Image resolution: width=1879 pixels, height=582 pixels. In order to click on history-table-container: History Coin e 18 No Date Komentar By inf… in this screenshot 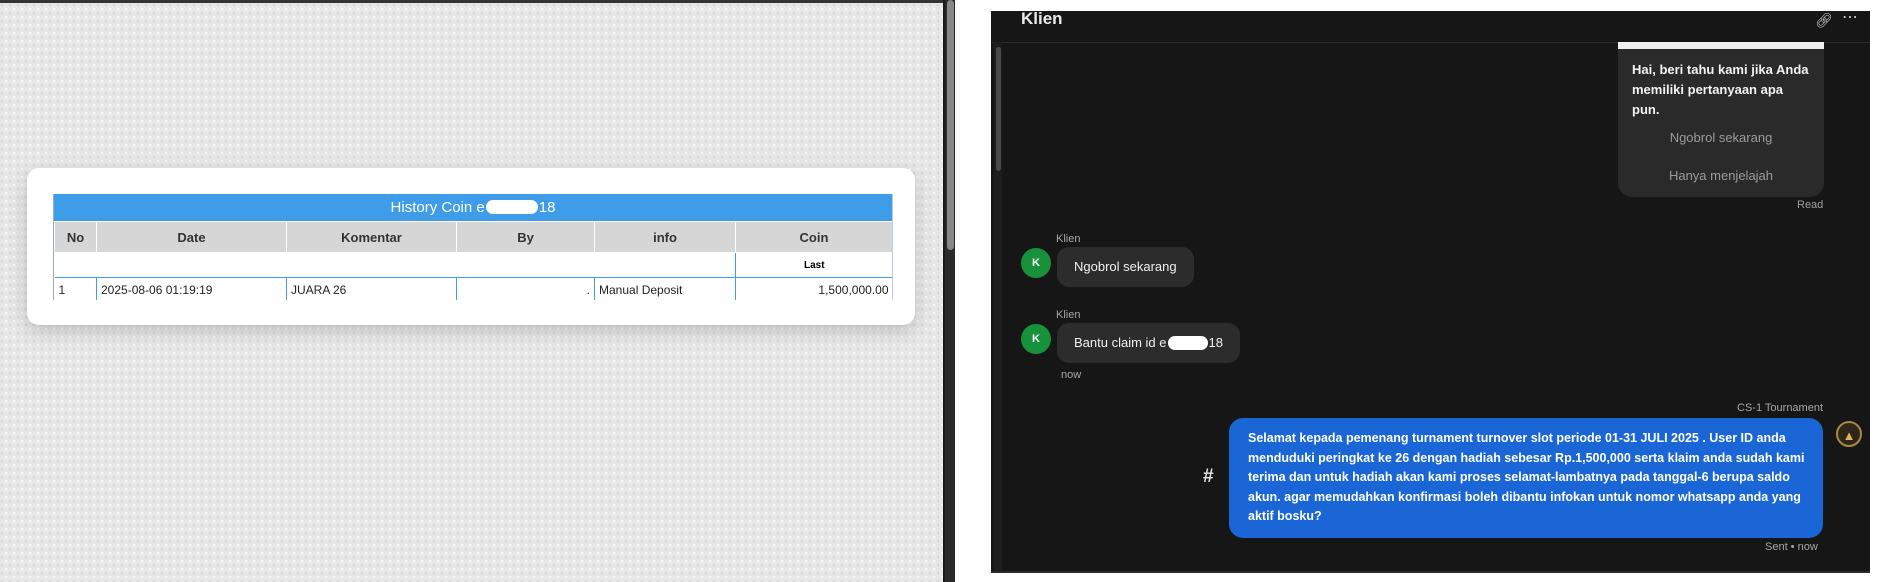, I will do `click(473, 247)`.